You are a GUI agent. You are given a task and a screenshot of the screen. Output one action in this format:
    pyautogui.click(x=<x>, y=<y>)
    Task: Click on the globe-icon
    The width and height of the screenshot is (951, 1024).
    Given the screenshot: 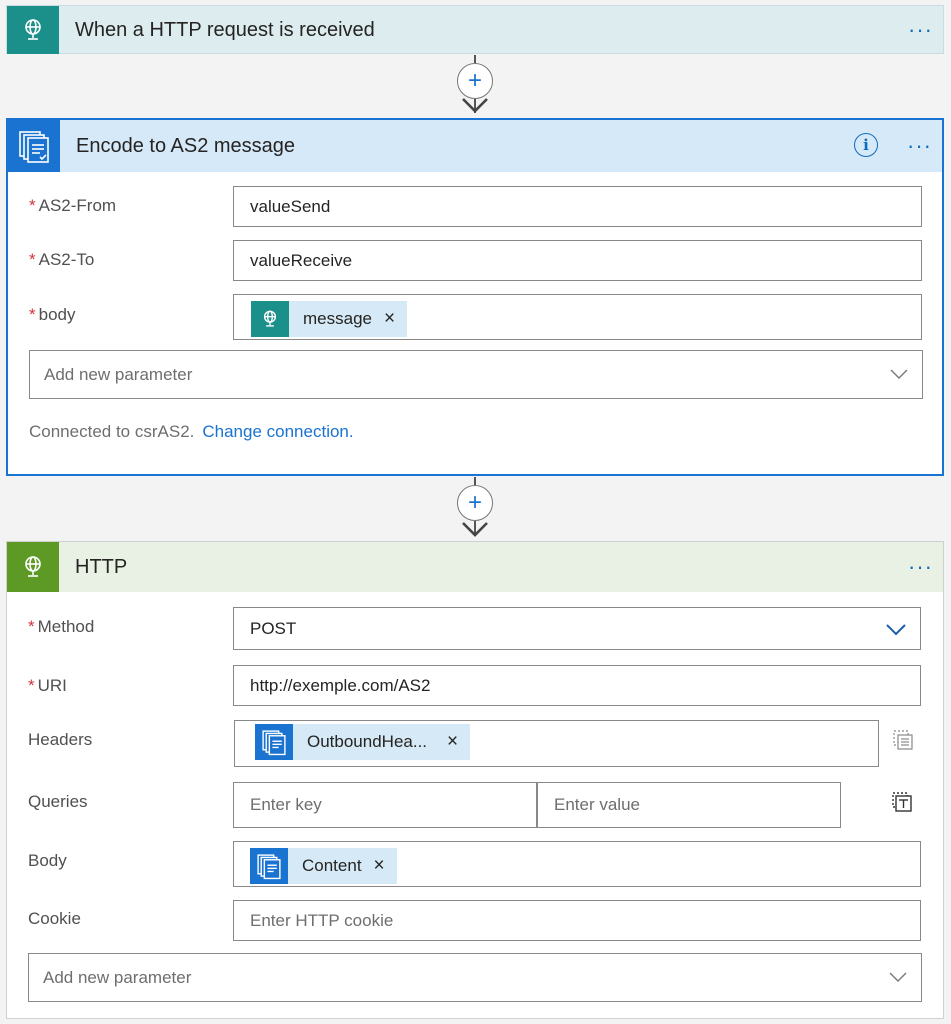 What is the action you would take?
    pyautogui.click(x=33, y=567)
    